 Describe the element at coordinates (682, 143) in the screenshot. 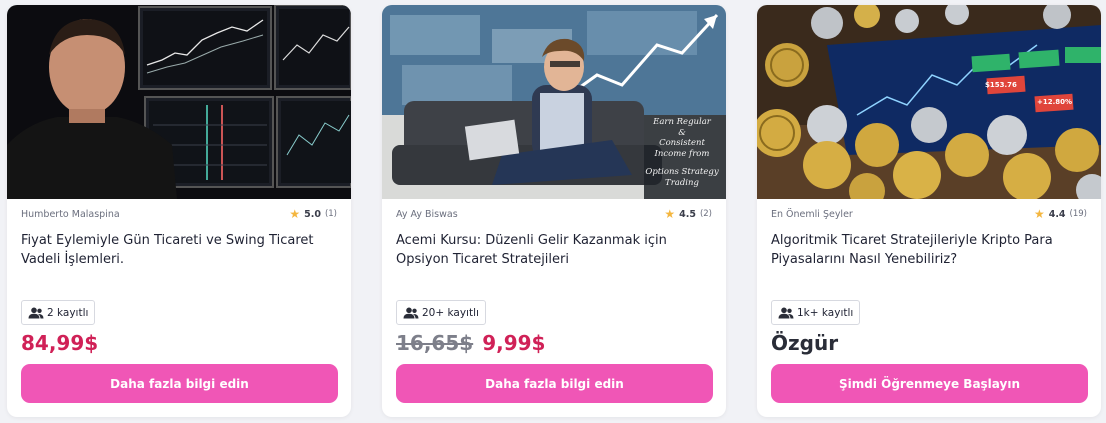

I see `caption-line: Consistent` at that location.